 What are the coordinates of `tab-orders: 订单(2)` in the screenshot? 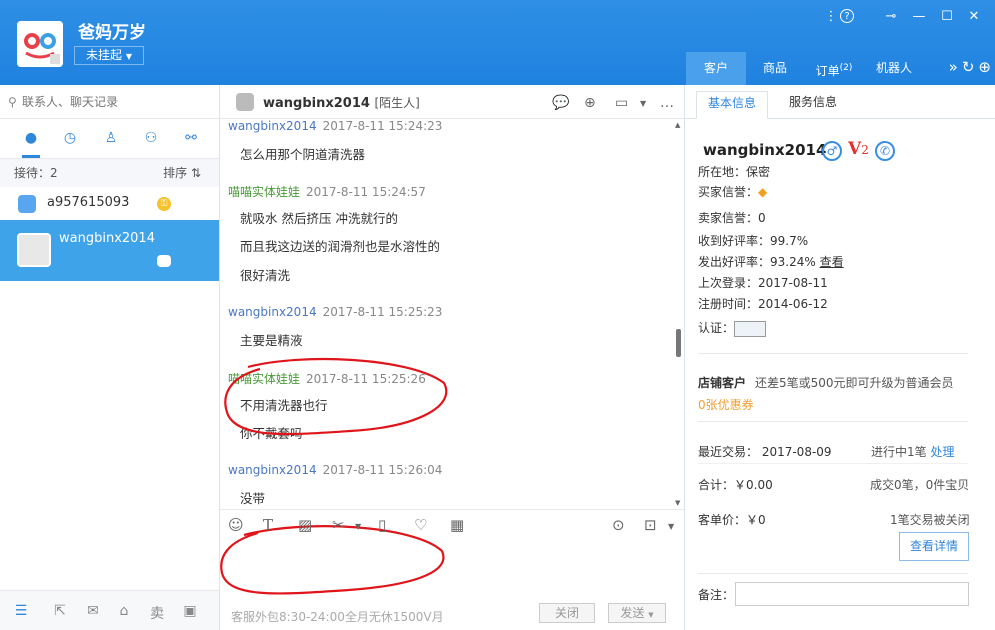 It's located at (834, 68).